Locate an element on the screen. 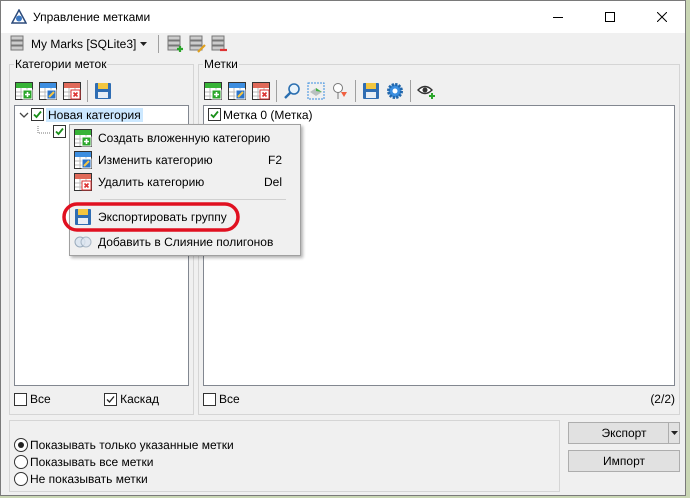 Image resolution: width=690 pixels, height=498 pixels. edit-mark-icon is located at coordinates (237, 91).